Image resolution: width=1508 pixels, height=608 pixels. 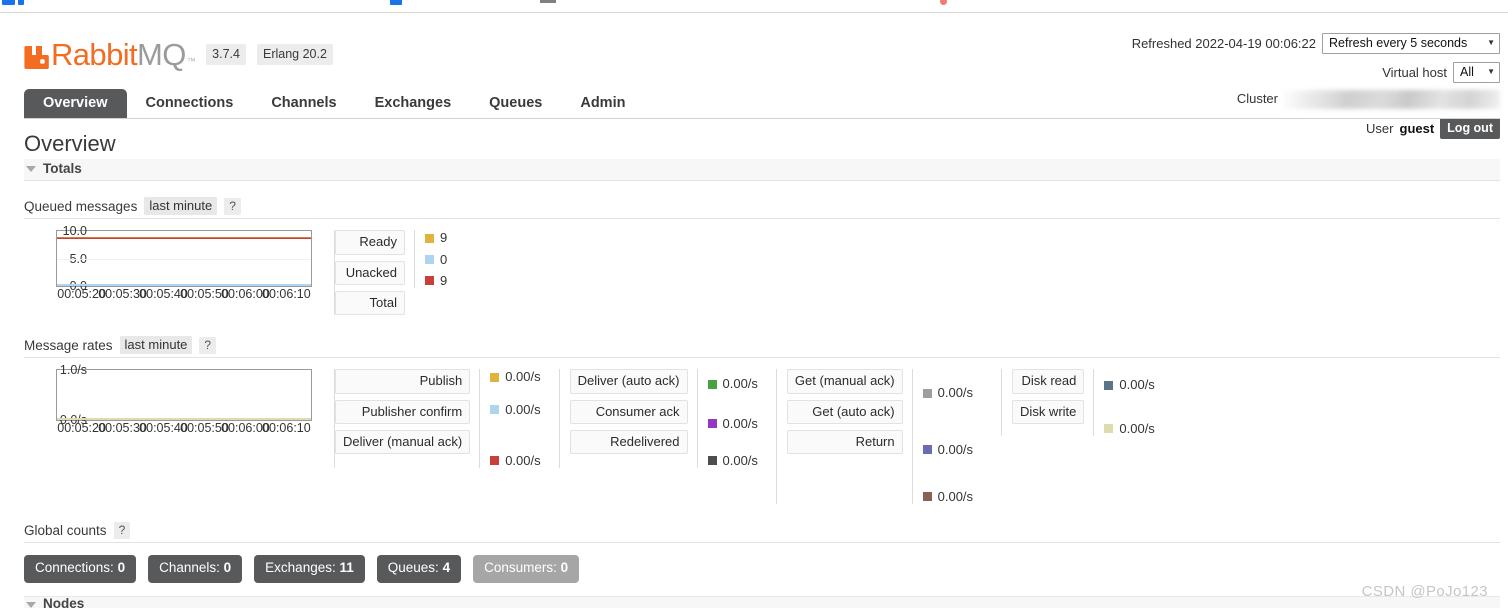 What do you see at coordinates (303, 104) in the screenshot?
I see `tab-channels: Channels` at bounding box center [303, 104].